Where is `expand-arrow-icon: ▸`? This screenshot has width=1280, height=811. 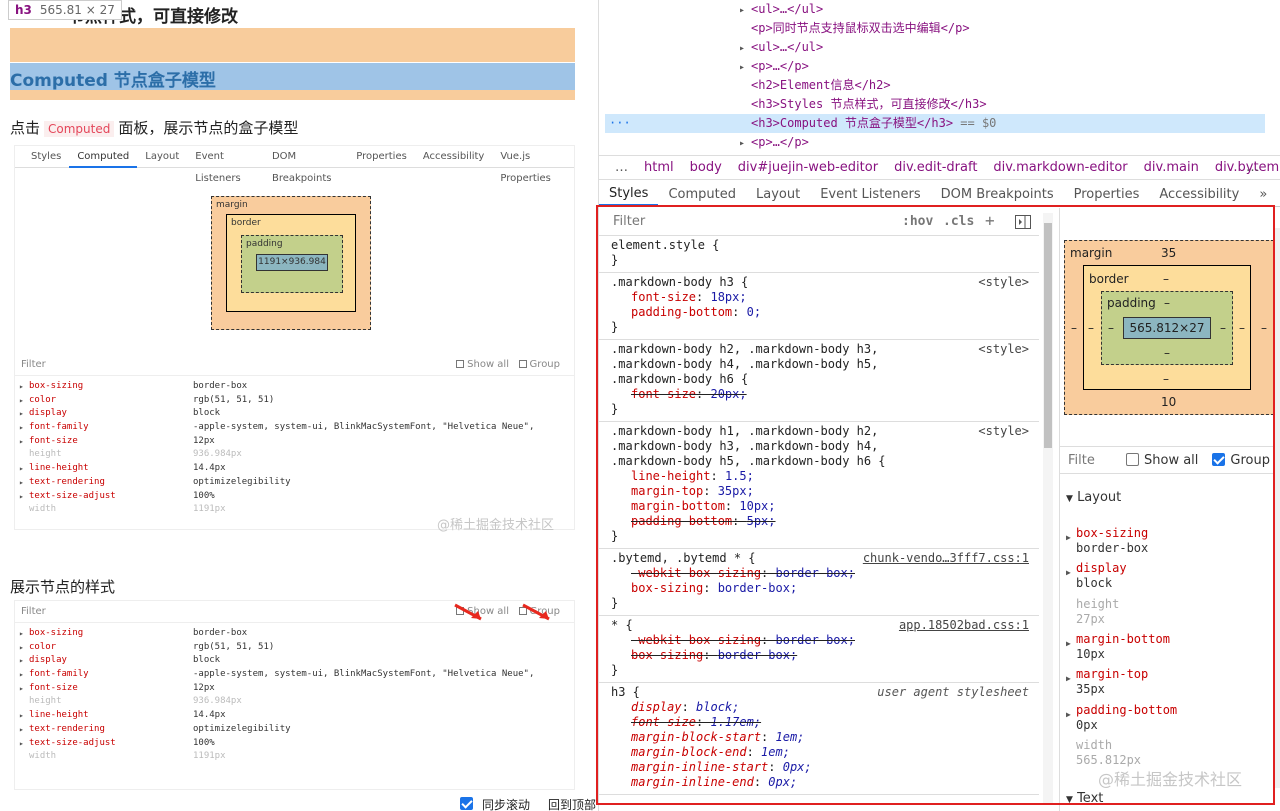
expand-arrow-icon: ▸ is located at coordinates (745, 10).